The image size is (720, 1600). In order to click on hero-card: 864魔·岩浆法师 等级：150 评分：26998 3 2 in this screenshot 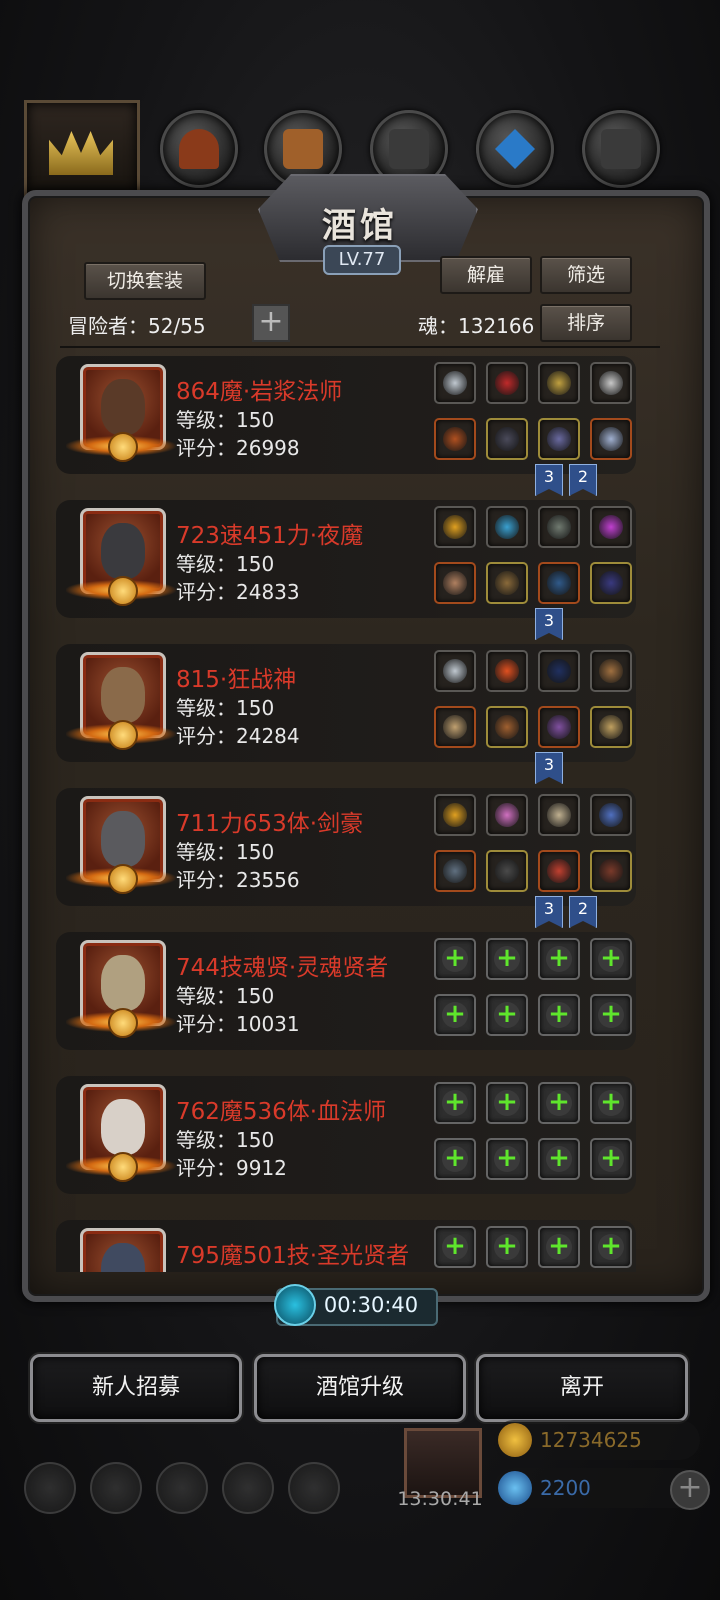, I will do `click(356, 426)`.